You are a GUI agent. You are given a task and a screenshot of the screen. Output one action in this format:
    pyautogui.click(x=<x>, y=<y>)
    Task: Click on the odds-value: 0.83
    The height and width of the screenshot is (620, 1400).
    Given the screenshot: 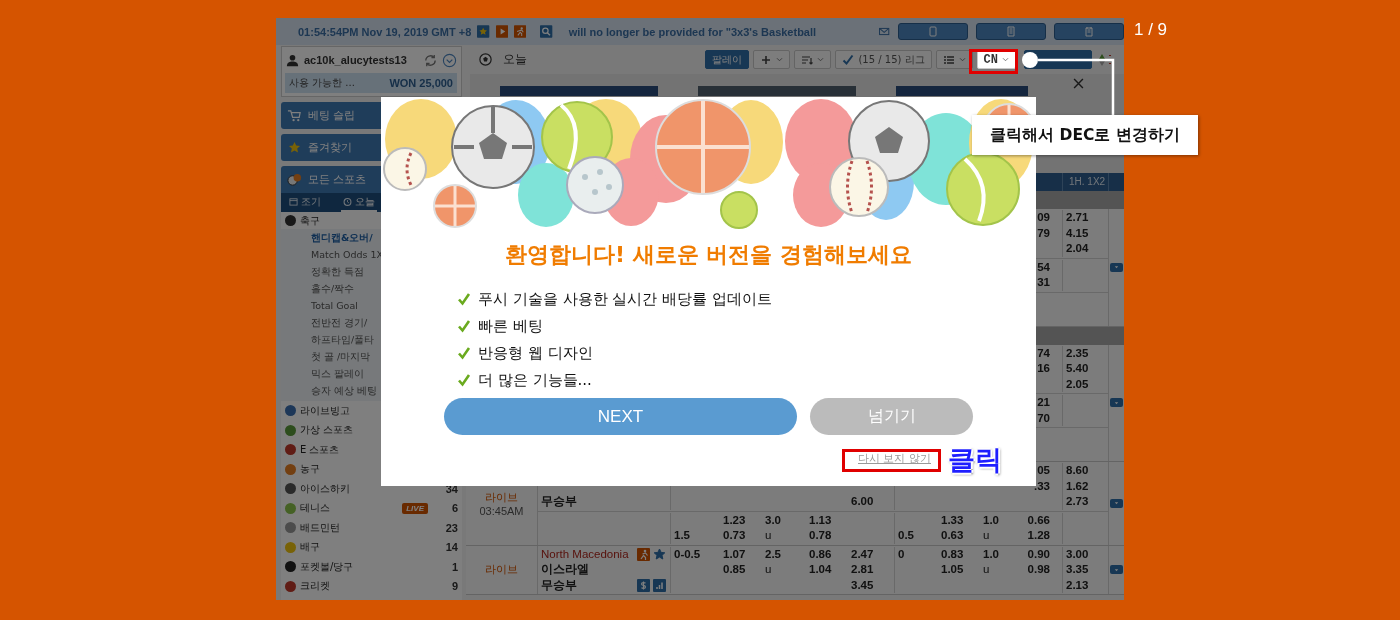 What is the action you would take?
    pyautogui.click(x=952, y=554)
    